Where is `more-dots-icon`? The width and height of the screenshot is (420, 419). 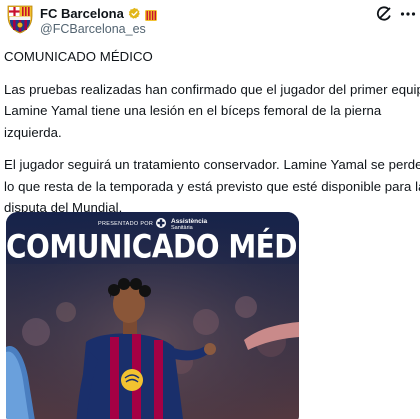
more-dots-icon is located at coordinates (408, 14).